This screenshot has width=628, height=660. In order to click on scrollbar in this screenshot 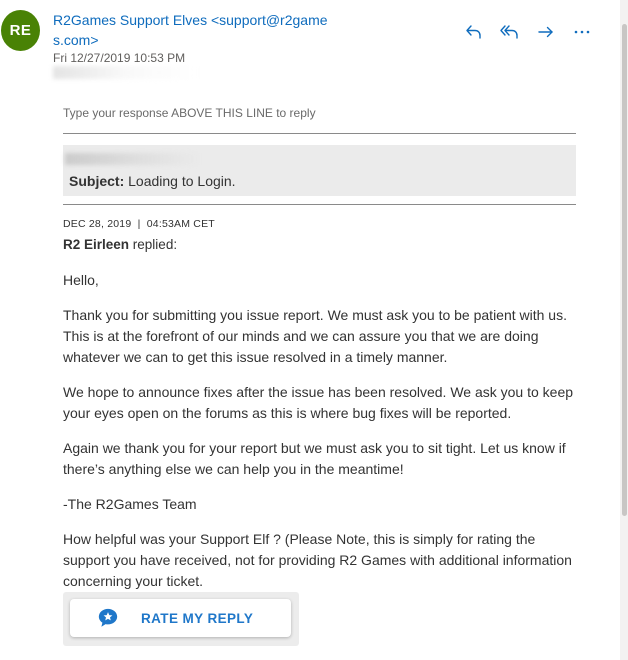, I will do `click(624, 330)`.